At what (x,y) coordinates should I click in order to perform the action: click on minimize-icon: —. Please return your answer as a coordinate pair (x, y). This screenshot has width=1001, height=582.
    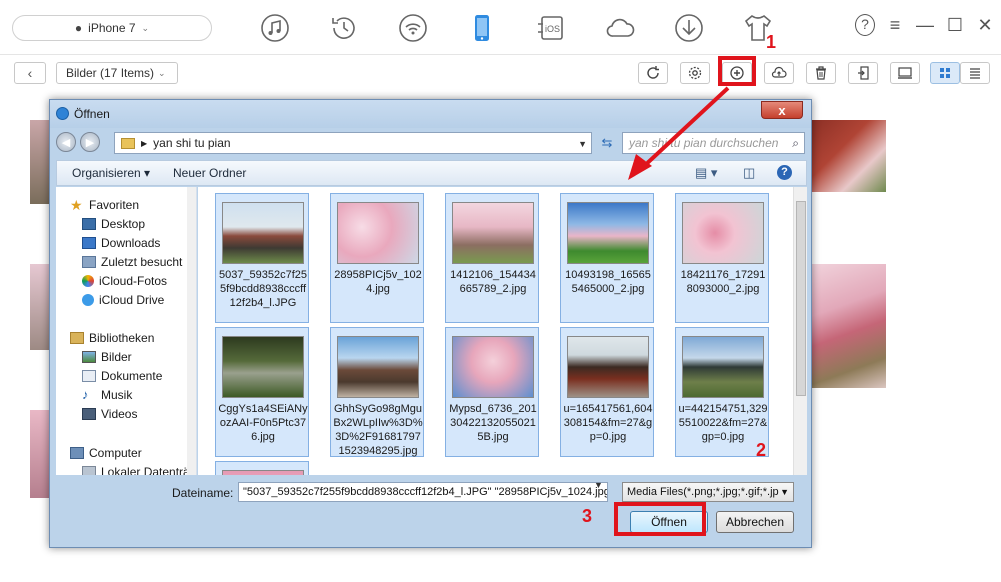
    Looking at the image, I should click on (925, 25).